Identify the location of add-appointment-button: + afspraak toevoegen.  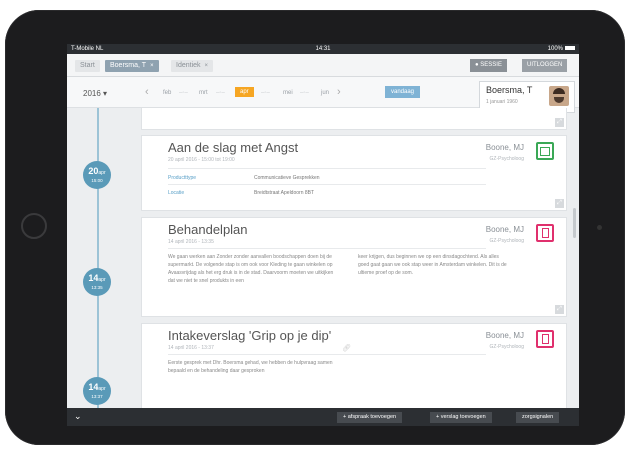
(370, 417).